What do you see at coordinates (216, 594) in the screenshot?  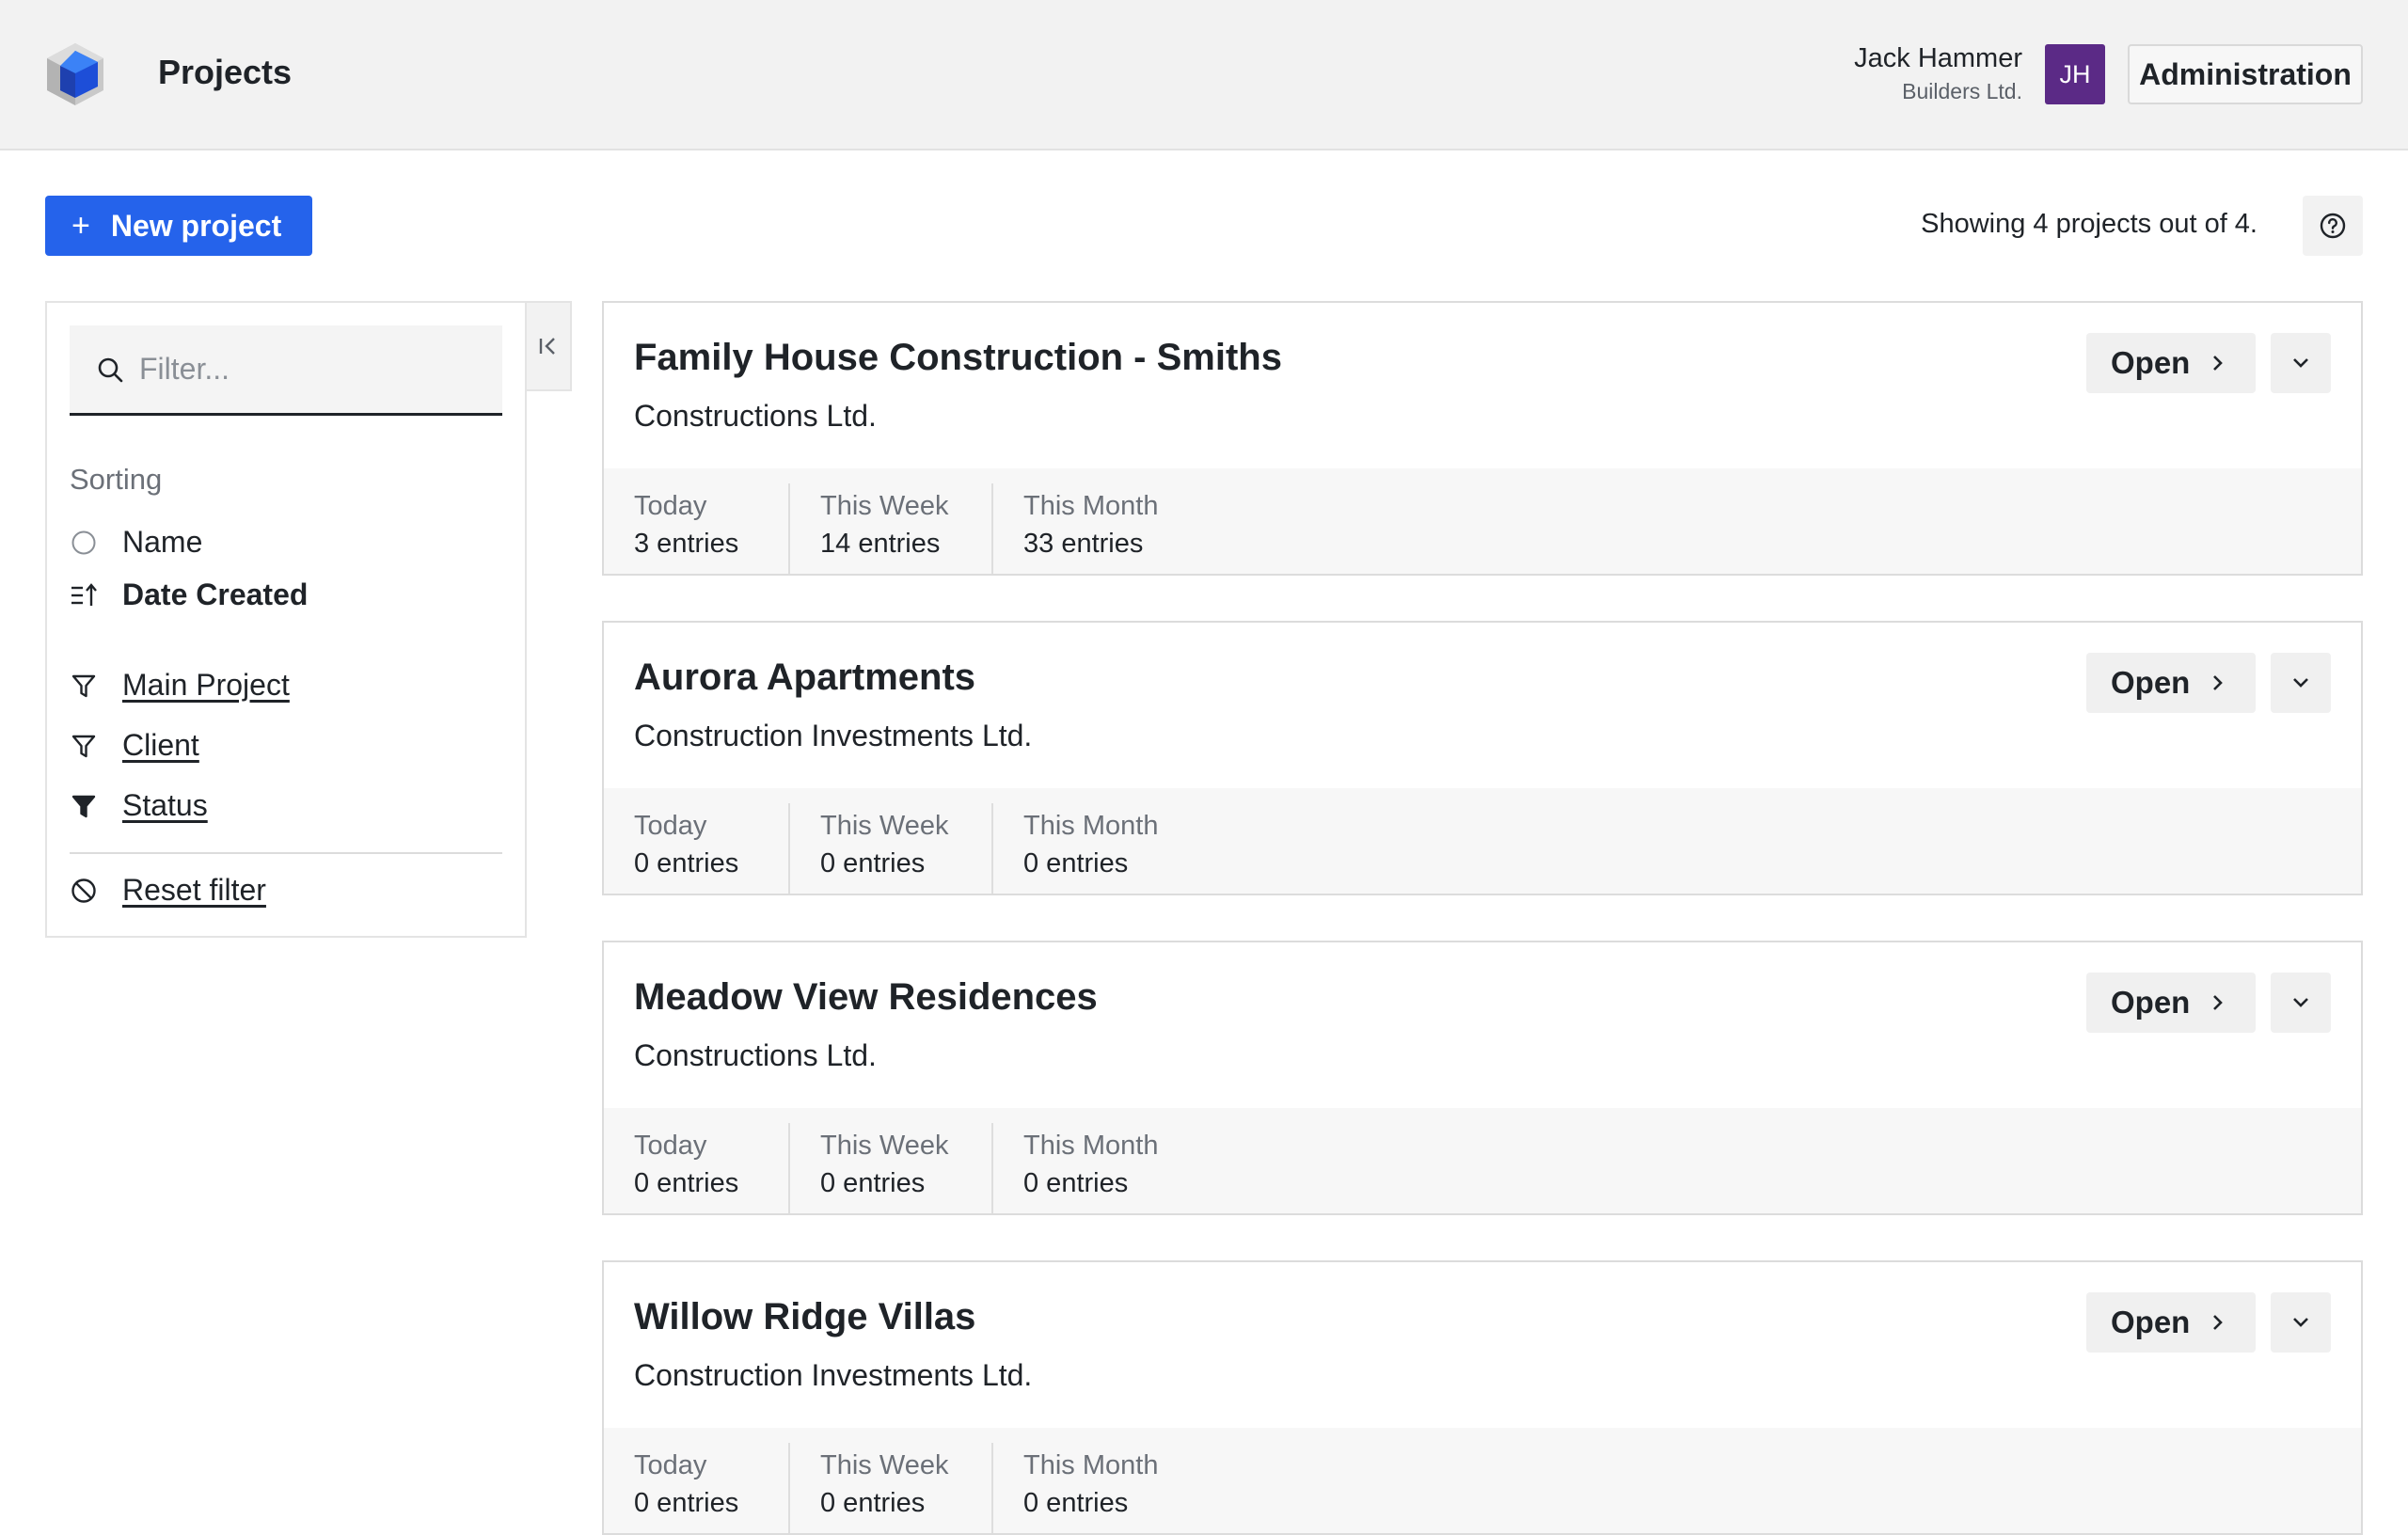 I see `sort-date-created-label: Date Created` at bounding box center [216, 594].